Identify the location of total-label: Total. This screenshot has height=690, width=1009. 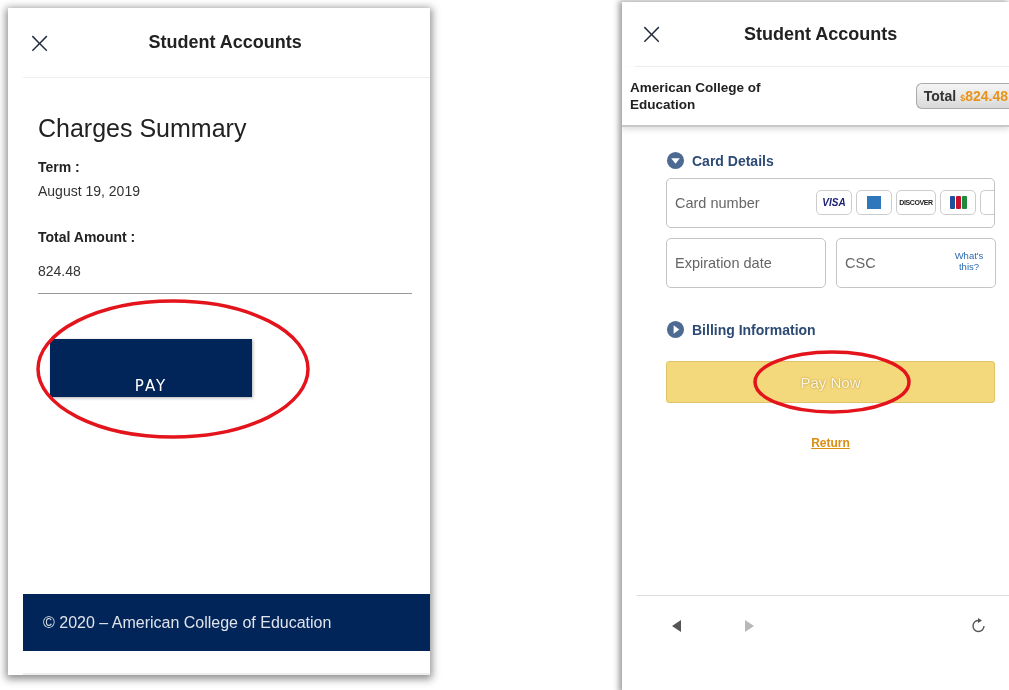
(940, 96).